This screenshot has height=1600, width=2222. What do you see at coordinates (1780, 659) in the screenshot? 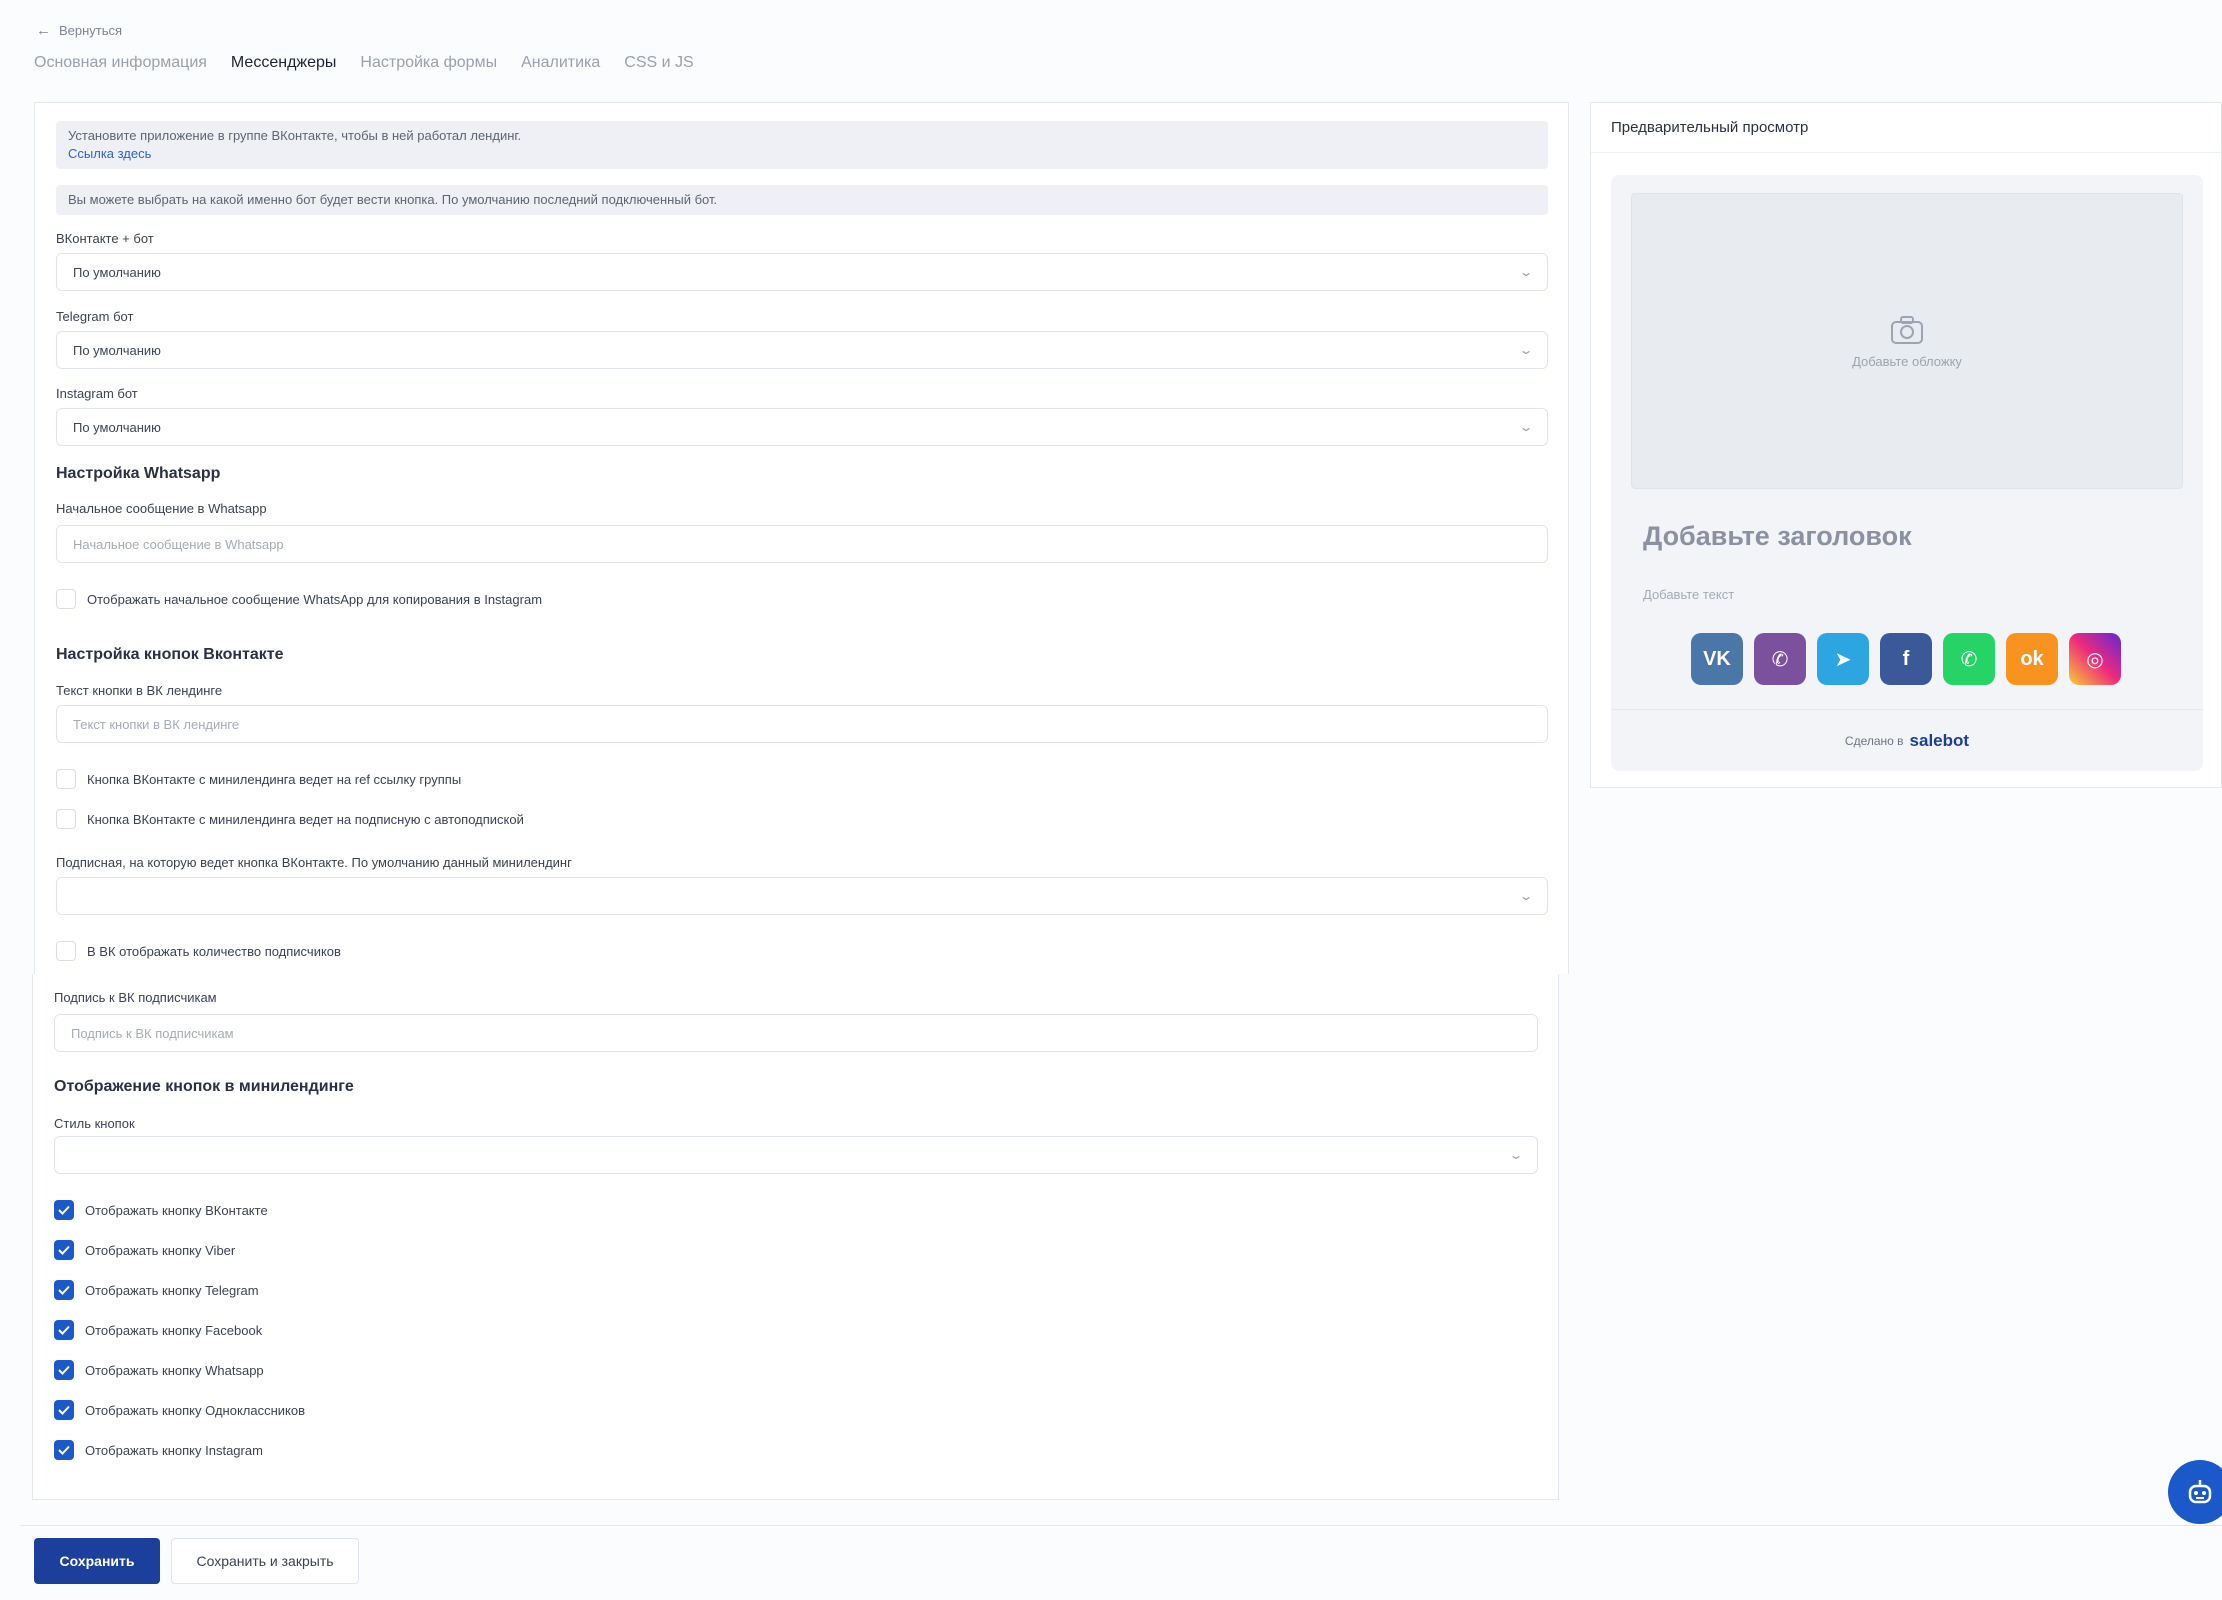
I see `viber-icon: ✆` at bounding box center [1780, 659].